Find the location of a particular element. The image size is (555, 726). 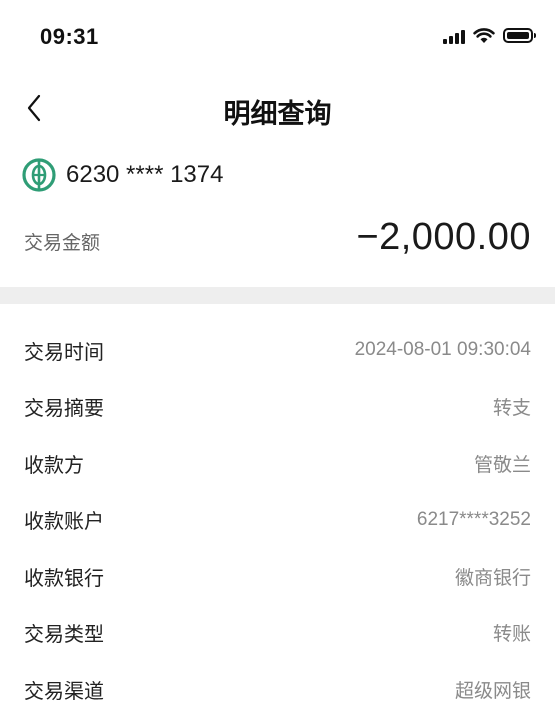

battery-icon is located at coordinates (519, 35).